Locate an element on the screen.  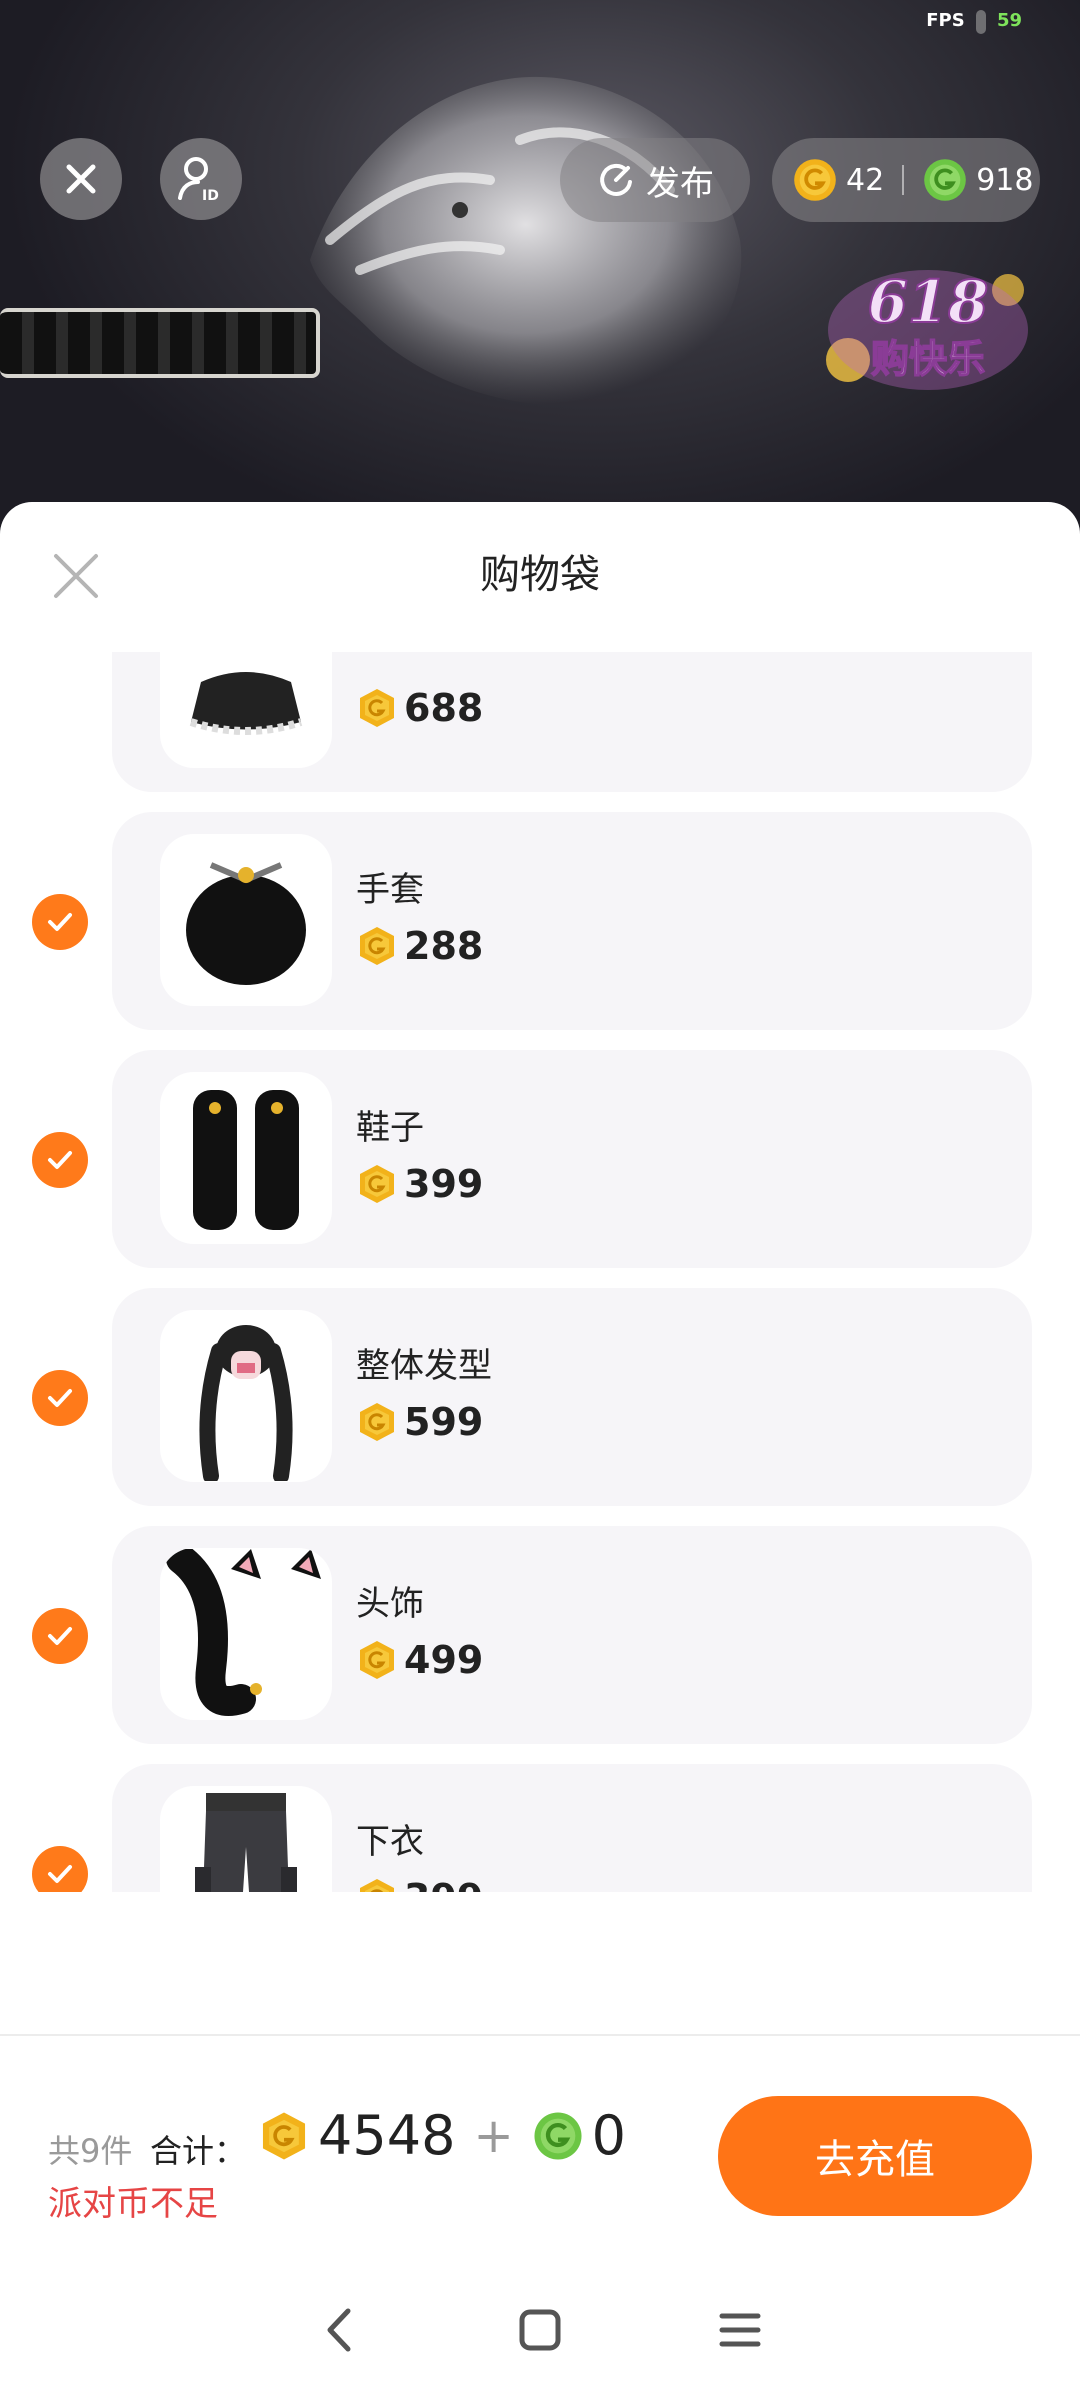
item-price: 599 is located at coordinates (419, 1422).